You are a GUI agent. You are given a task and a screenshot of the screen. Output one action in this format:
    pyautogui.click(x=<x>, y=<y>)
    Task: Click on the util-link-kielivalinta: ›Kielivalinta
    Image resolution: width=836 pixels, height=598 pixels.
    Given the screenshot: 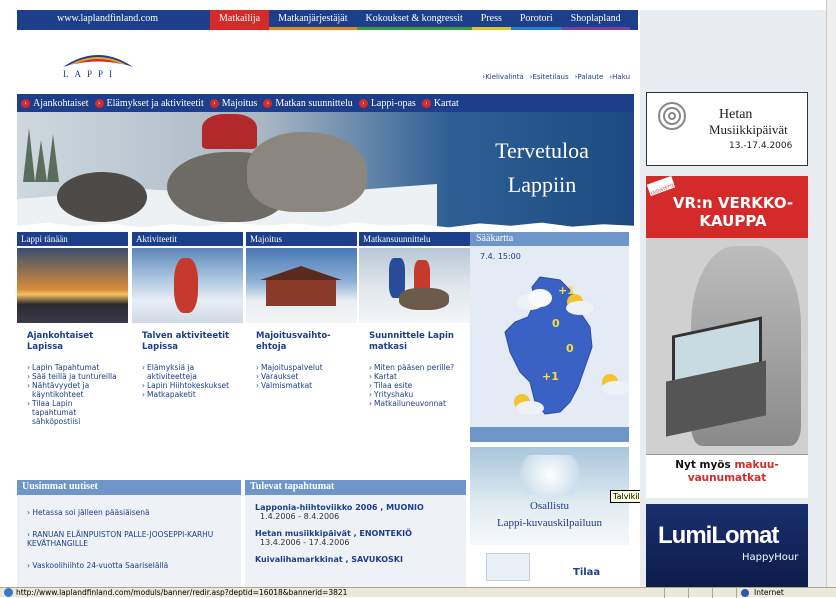 What is the action you would take?
    pyautogui.click(x=502, y=77)
    